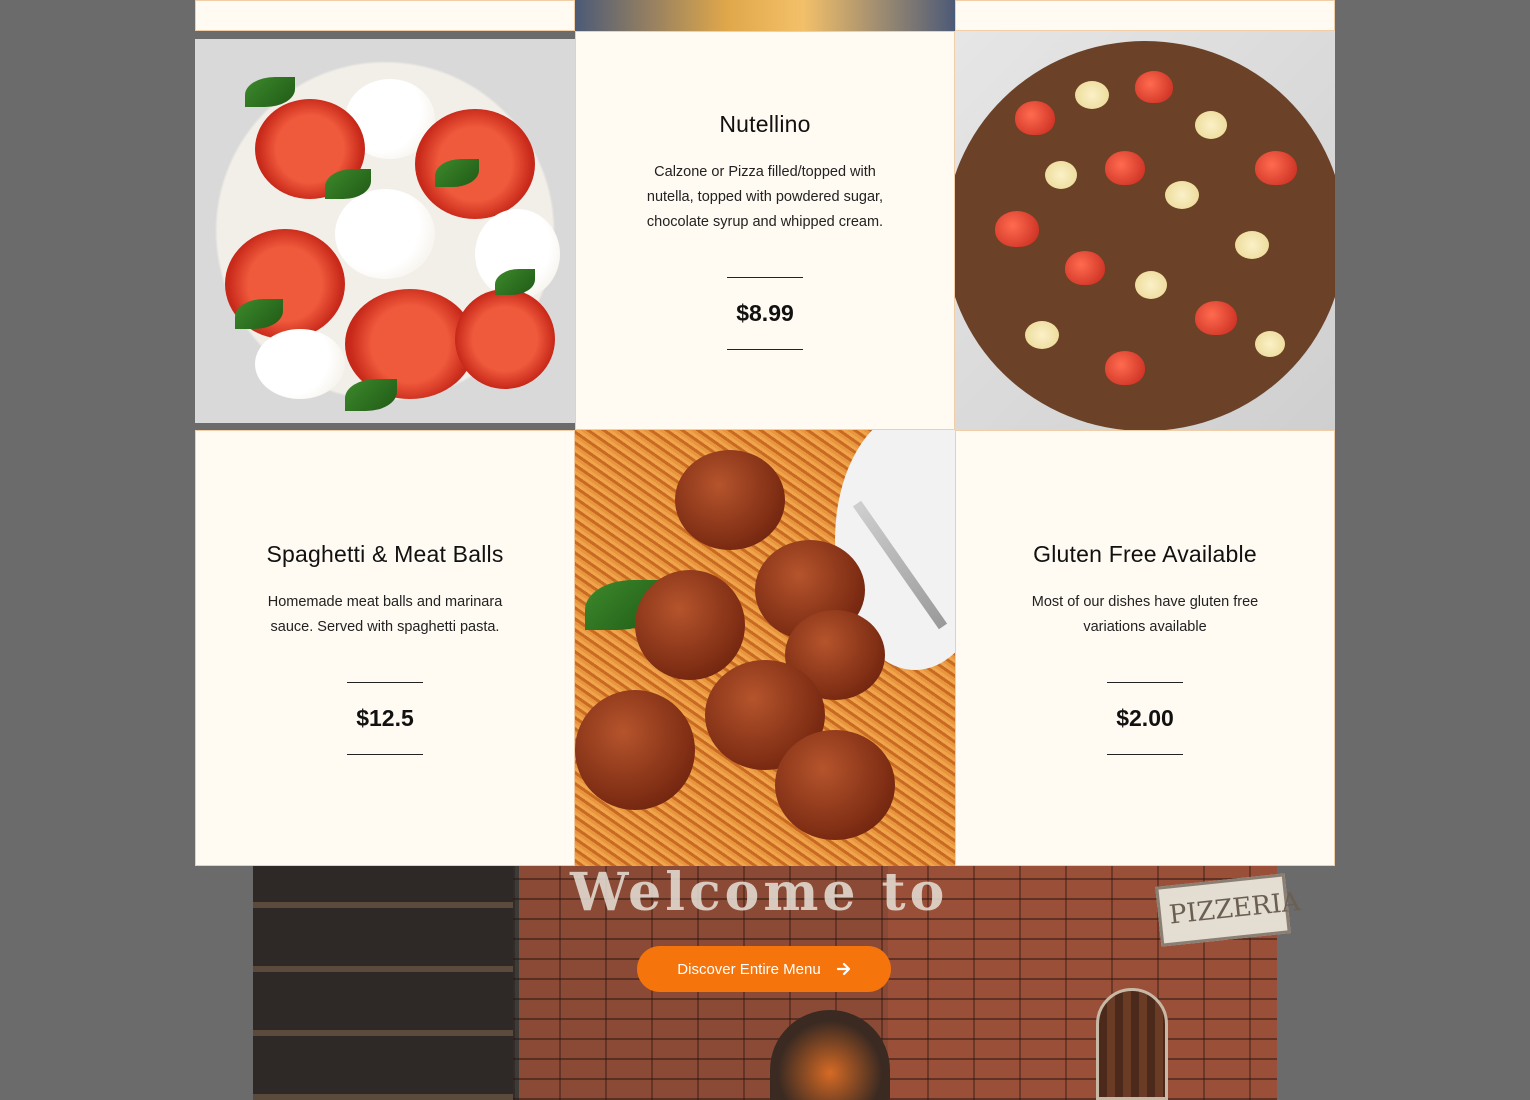 The image size is (1530, 1100). What do you see at coordinates (765, 648) in the screenshot?
I see `spaghetti-meatballs-photo` at bounding box center [765, 648].